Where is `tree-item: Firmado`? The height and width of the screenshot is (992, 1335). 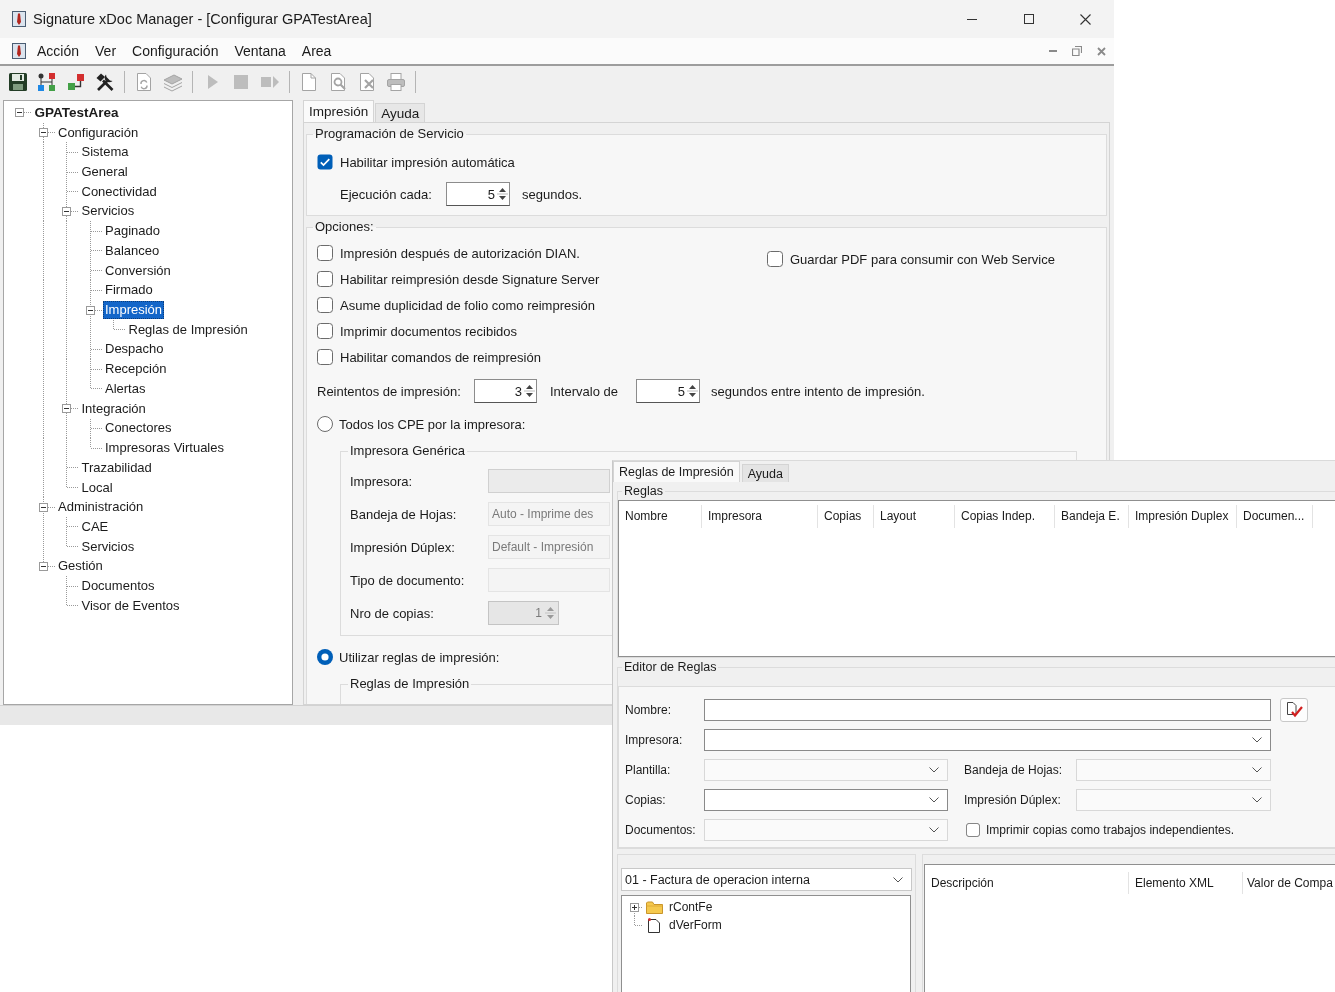 tree-item: Firmado is located at coordinates (129, 290).